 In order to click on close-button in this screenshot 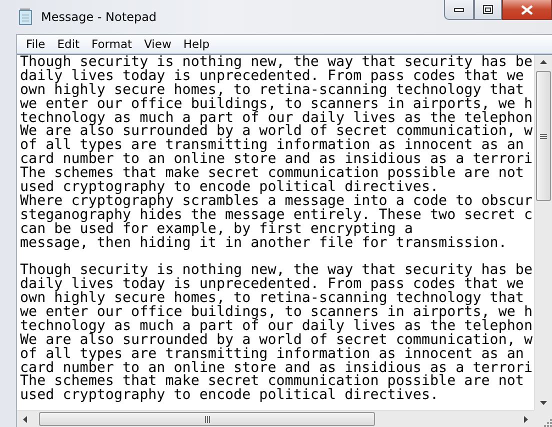, I will do `click(527, 10)`.